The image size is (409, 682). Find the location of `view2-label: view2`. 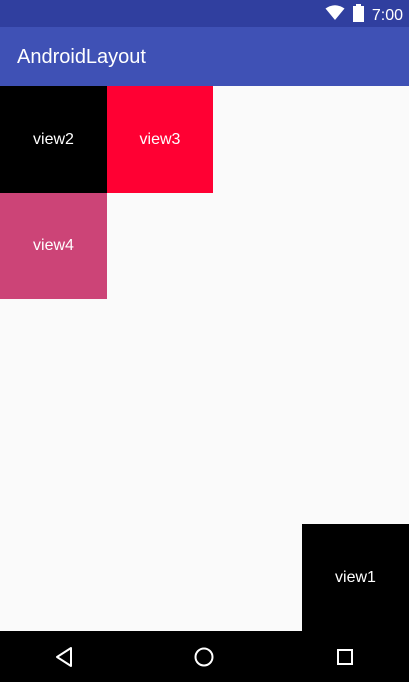

view2-label: view2 is located at coordinates (53, 139).